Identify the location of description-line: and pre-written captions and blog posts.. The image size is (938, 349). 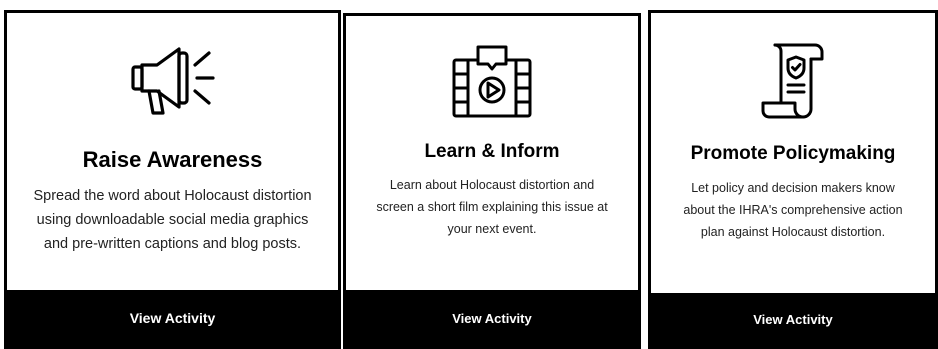
(172, 244).